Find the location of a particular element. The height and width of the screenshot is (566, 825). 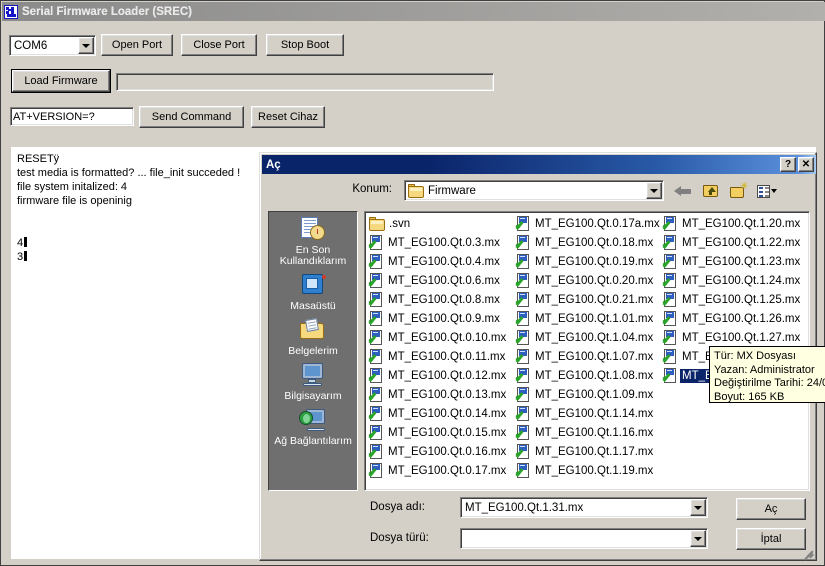

dialog-titlebar: Aç ? ✕ is located at coordinates (539, 164).